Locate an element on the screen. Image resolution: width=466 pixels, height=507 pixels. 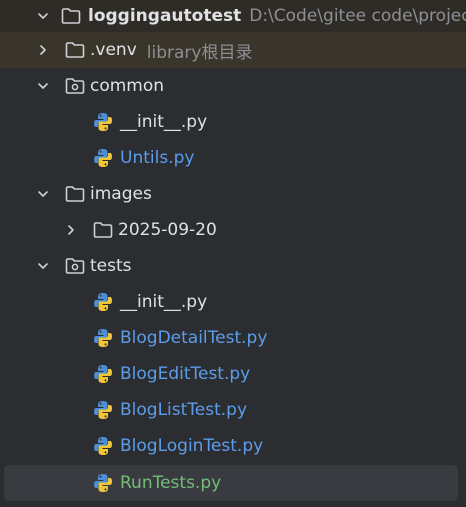
images-folder-name: images is located at coordinates (121, 194).